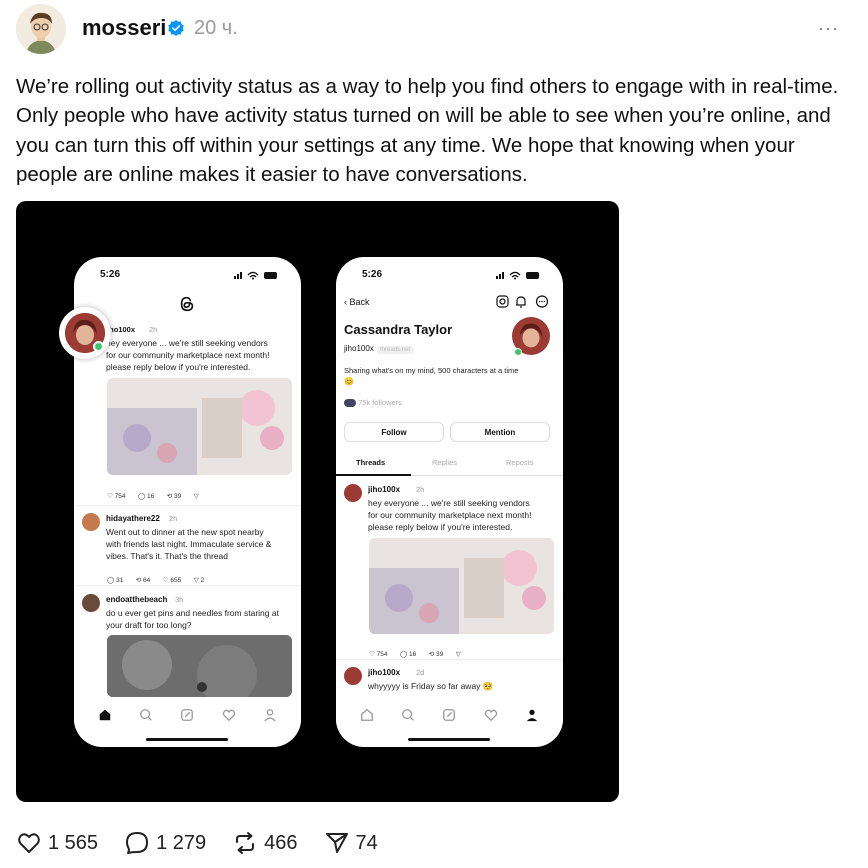 The height and width of the screenshot is (868, 868). Describe the element at coordinates (29, 843) in the screenshot. I see `heart-icon` at that location.